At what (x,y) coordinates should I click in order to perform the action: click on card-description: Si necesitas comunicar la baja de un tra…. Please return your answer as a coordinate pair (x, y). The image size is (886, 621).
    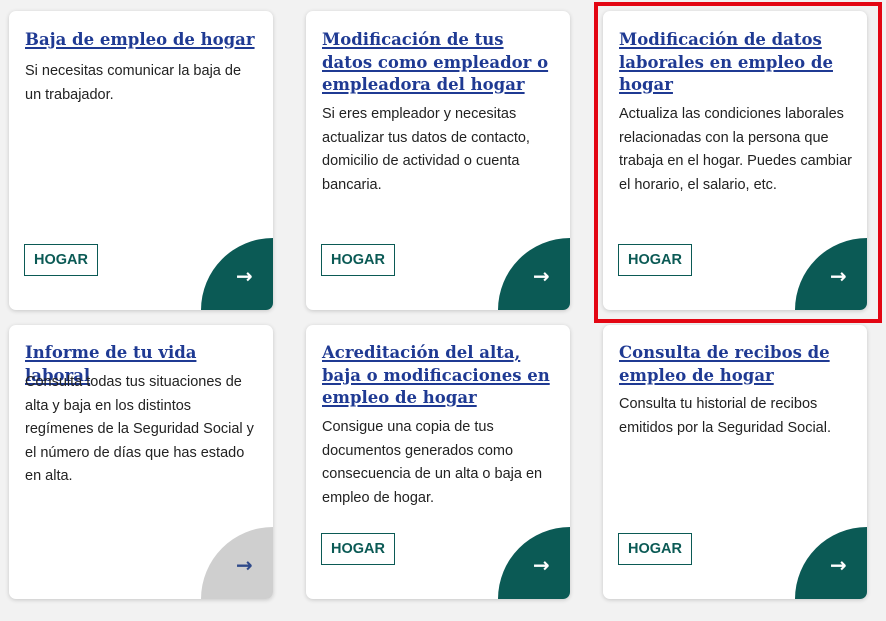
    Looking at the image, I should click on (133, 83).